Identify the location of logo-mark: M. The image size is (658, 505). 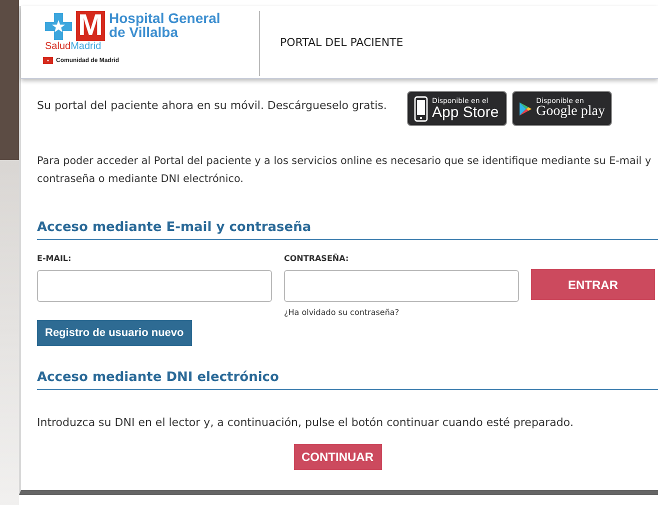
(90, 26).